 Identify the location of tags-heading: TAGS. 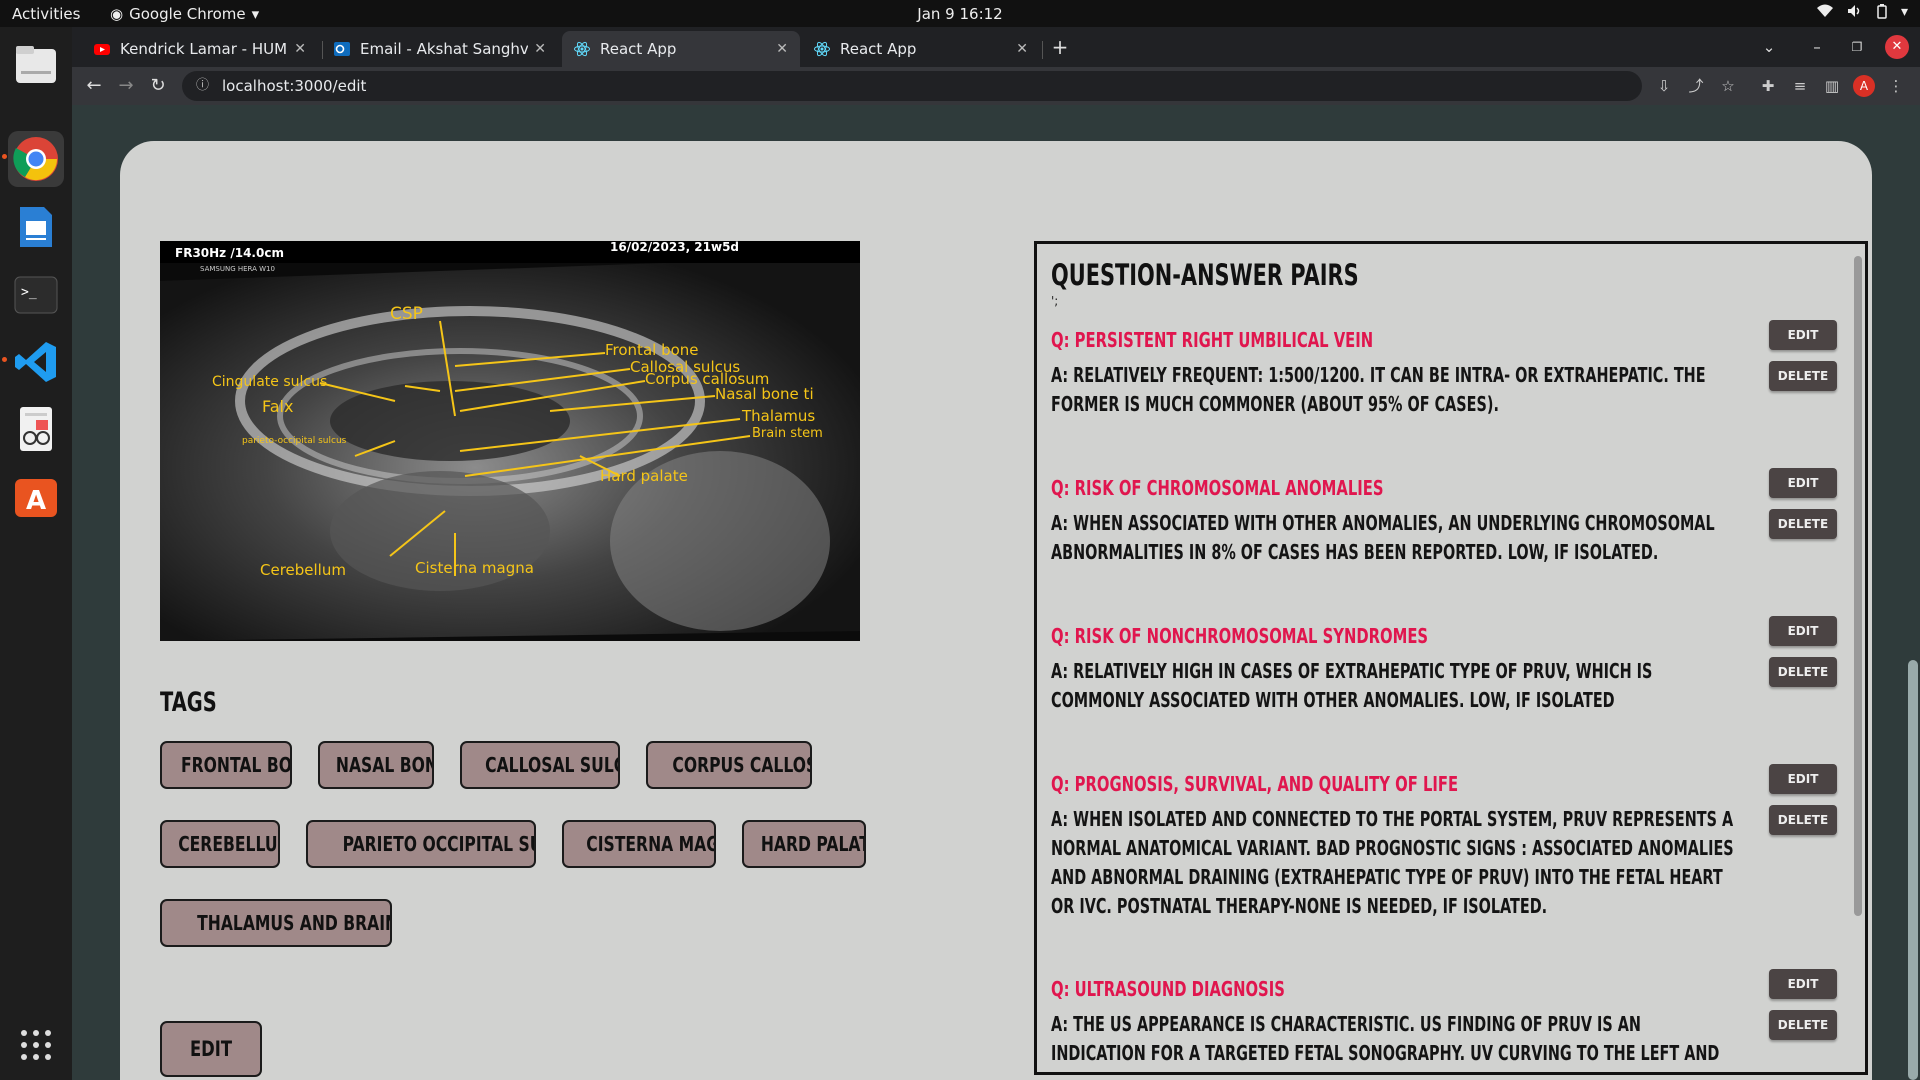
(188, 702).